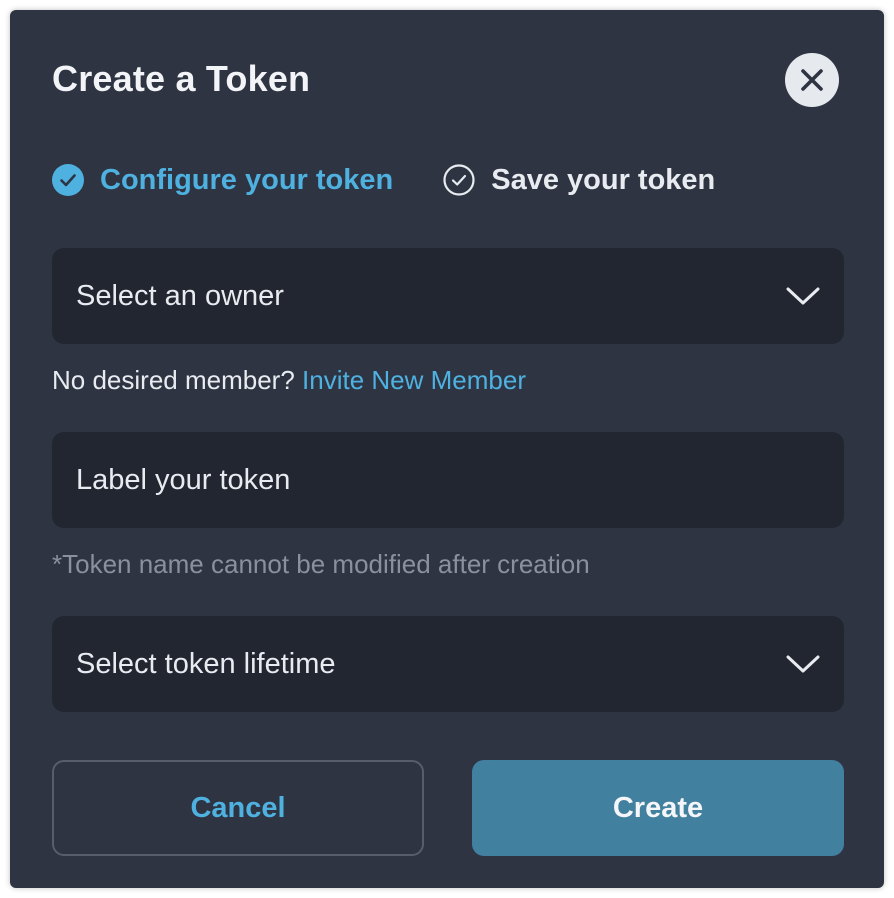 Image resolution: width=894 pixels, height=898 pixels. I want to click on create-button: Create, so click(658, 808).